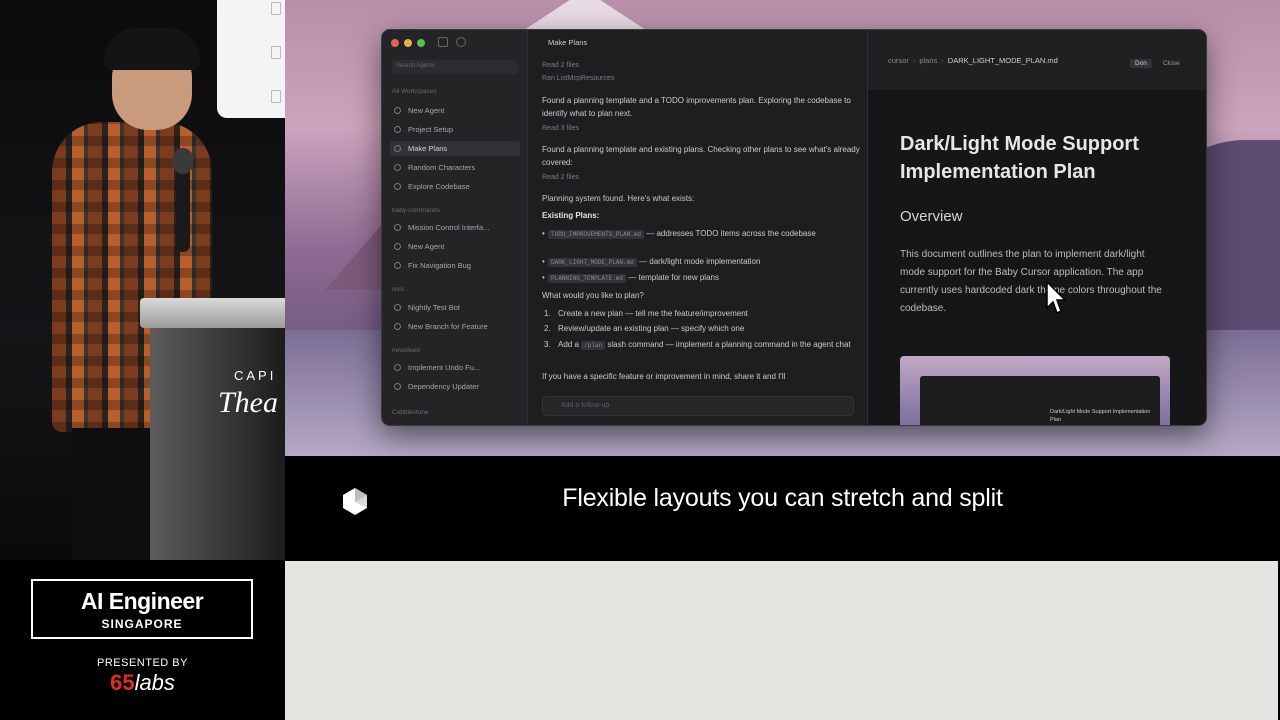  Describe the element at coordinates (251, 59) in the screenshot. I see `stage-screen` at that location.